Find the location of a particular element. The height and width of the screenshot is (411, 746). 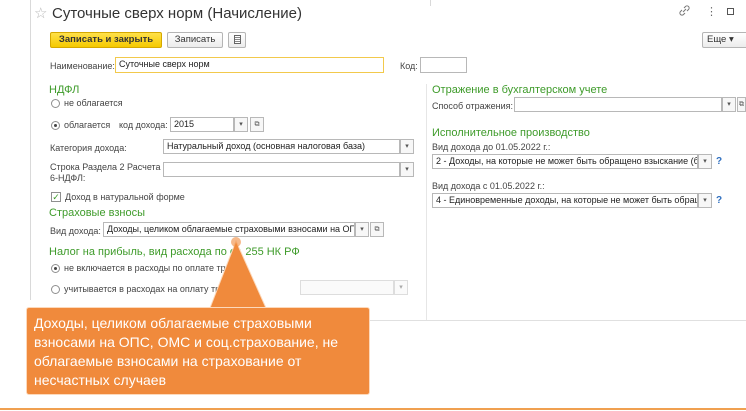

bottom-accent-line is located at coordinates (373, 409).